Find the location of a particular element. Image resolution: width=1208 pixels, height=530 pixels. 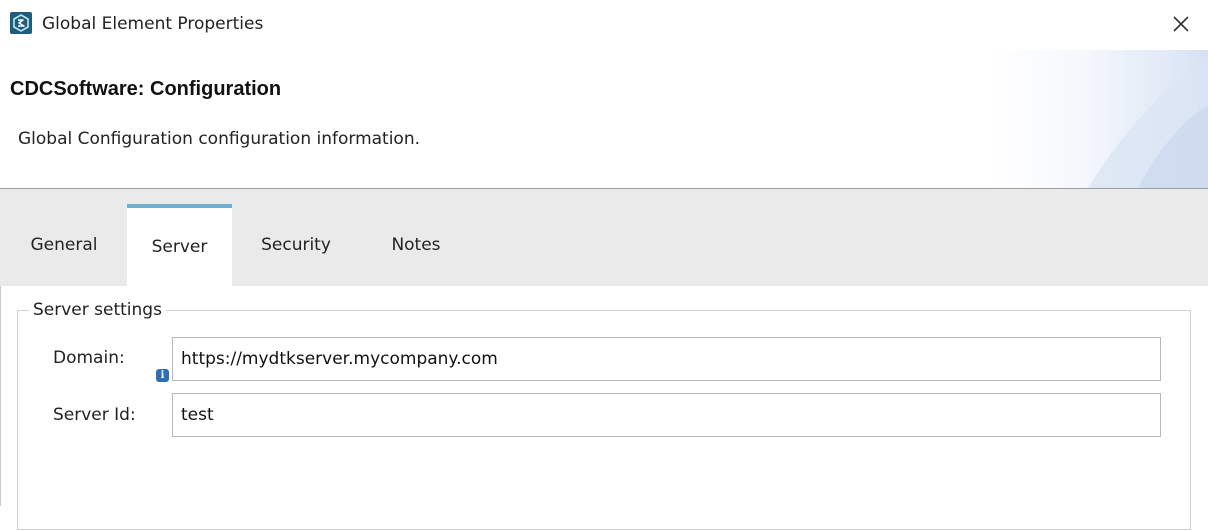

info-icon: i is located at coordinates (162, 375).